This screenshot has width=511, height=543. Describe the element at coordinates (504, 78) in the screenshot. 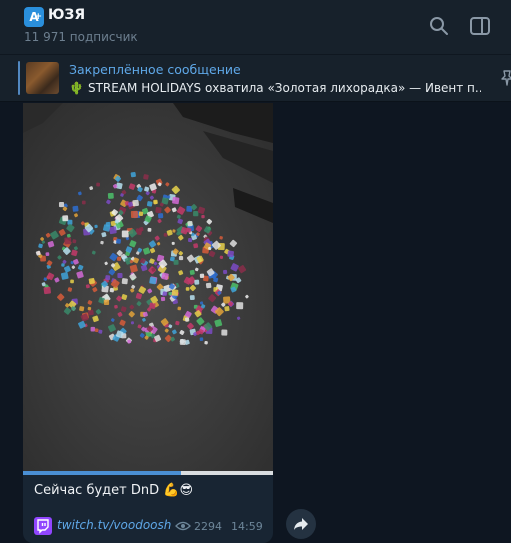

I see `pin-icon` at that location.